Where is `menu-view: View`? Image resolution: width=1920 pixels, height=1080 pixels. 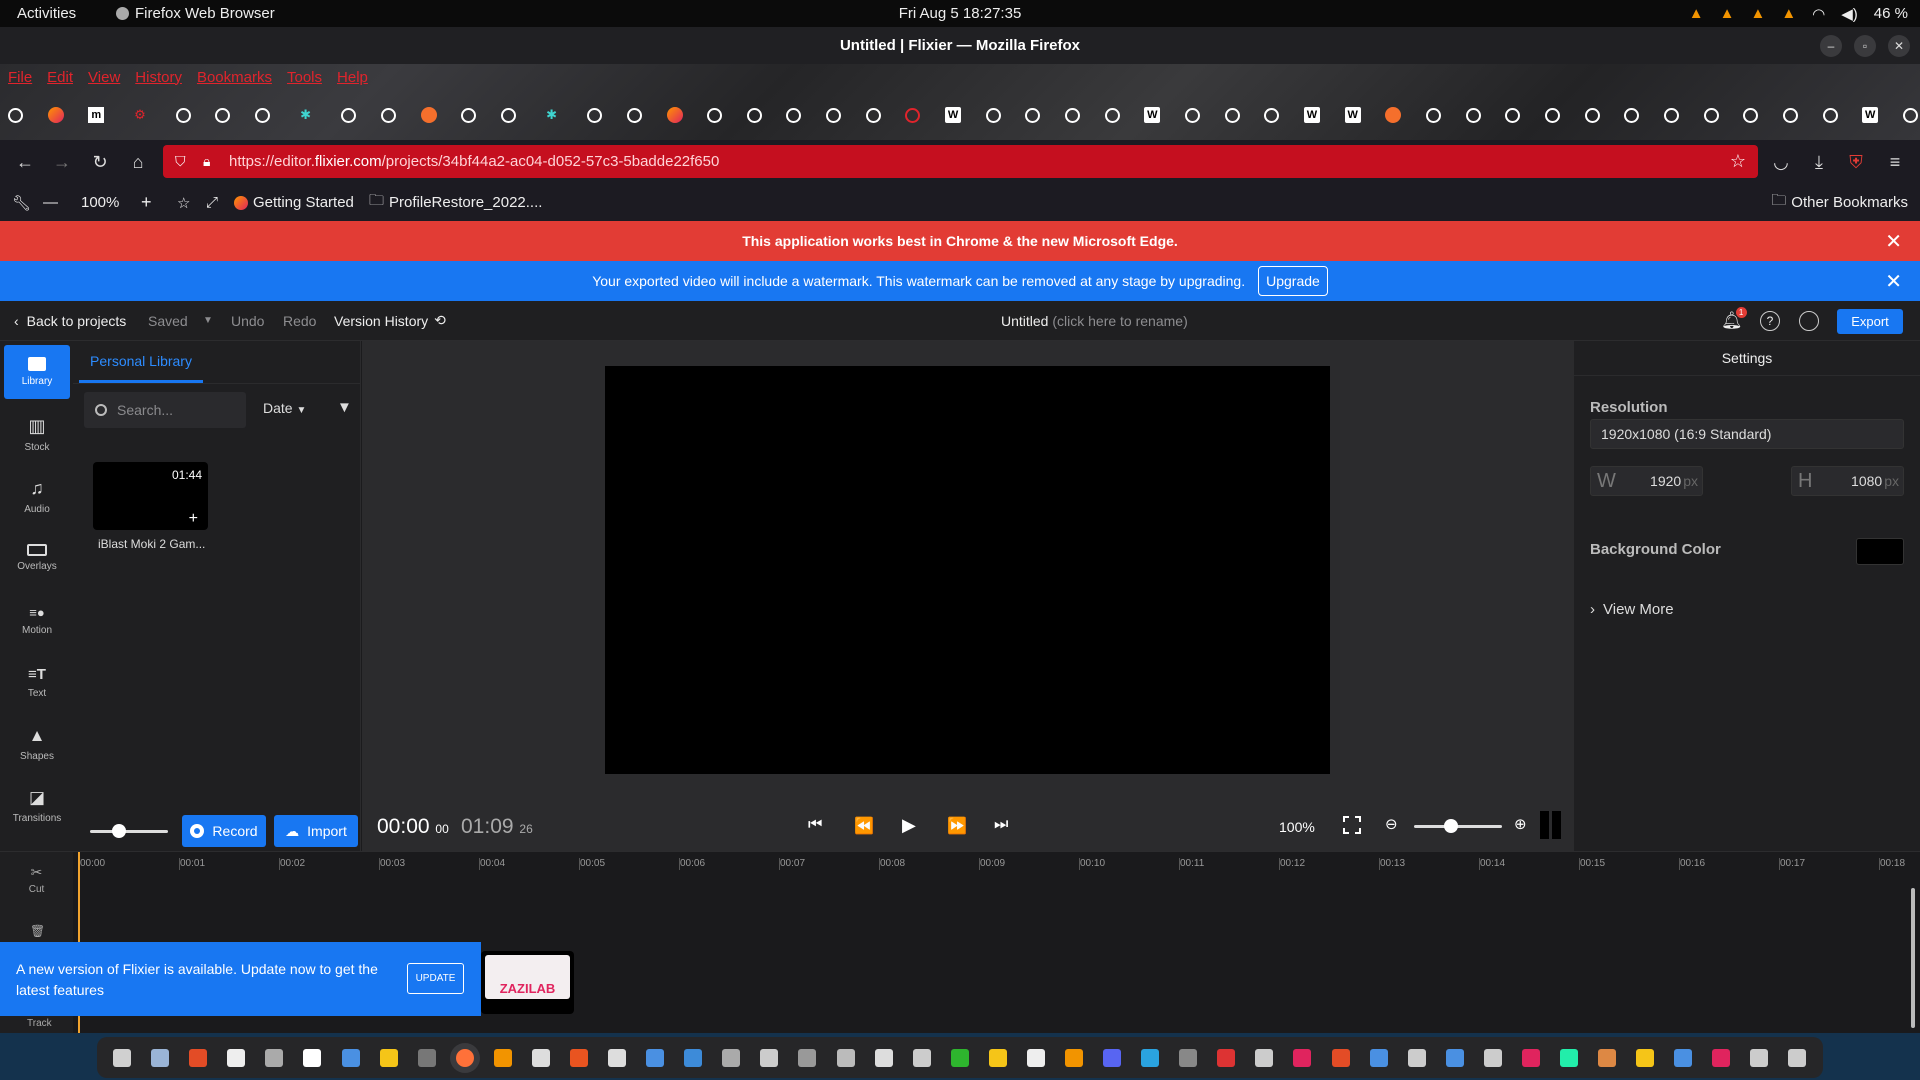 menu-view: View is located at coordinates (104, 77).